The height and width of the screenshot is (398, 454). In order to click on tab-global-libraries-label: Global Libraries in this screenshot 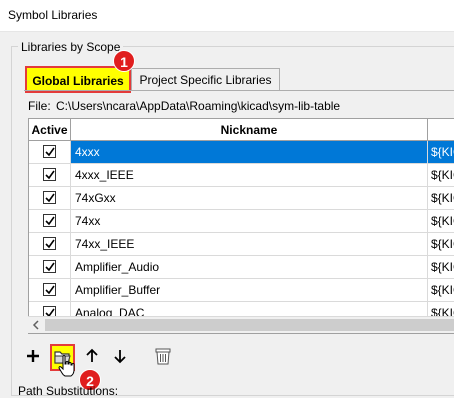, I will do `click(78, 81)`.